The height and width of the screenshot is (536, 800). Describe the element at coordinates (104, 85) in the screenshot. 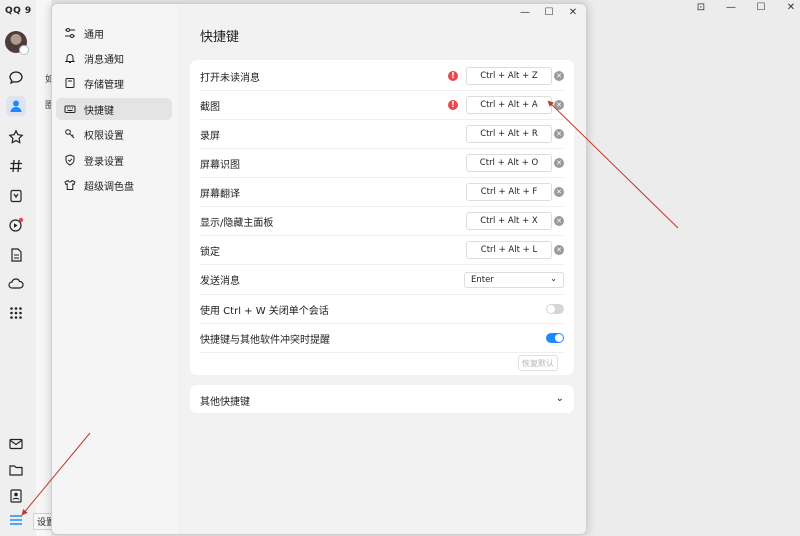

I see `nav-label: 存储管理` at that location.